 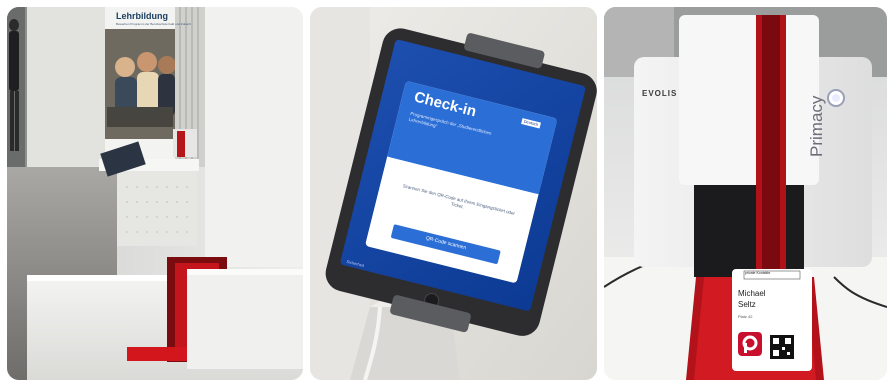 What do you see at coordinates (660, 93) in the screenshot?
I see `printer-brand: EVOLIS` at bounding box center [660, 93].